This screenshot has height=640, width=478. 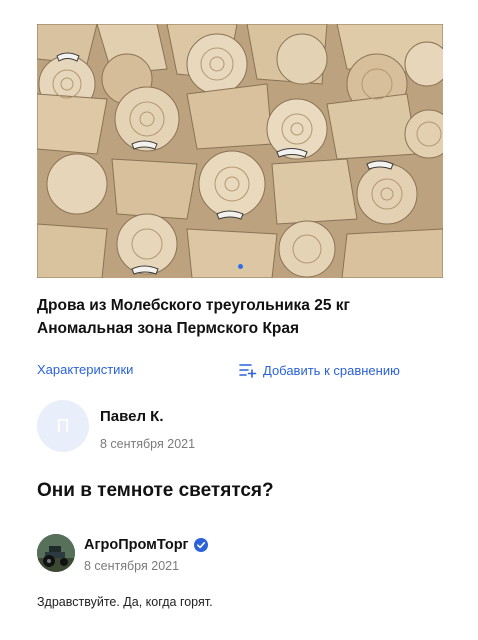 What do you see at coordinates (193, 305) in the screenshot?
I see `product-title-line-1: Дрова из Молебского треугольника 25 кг` at bounding box center [193, 305].